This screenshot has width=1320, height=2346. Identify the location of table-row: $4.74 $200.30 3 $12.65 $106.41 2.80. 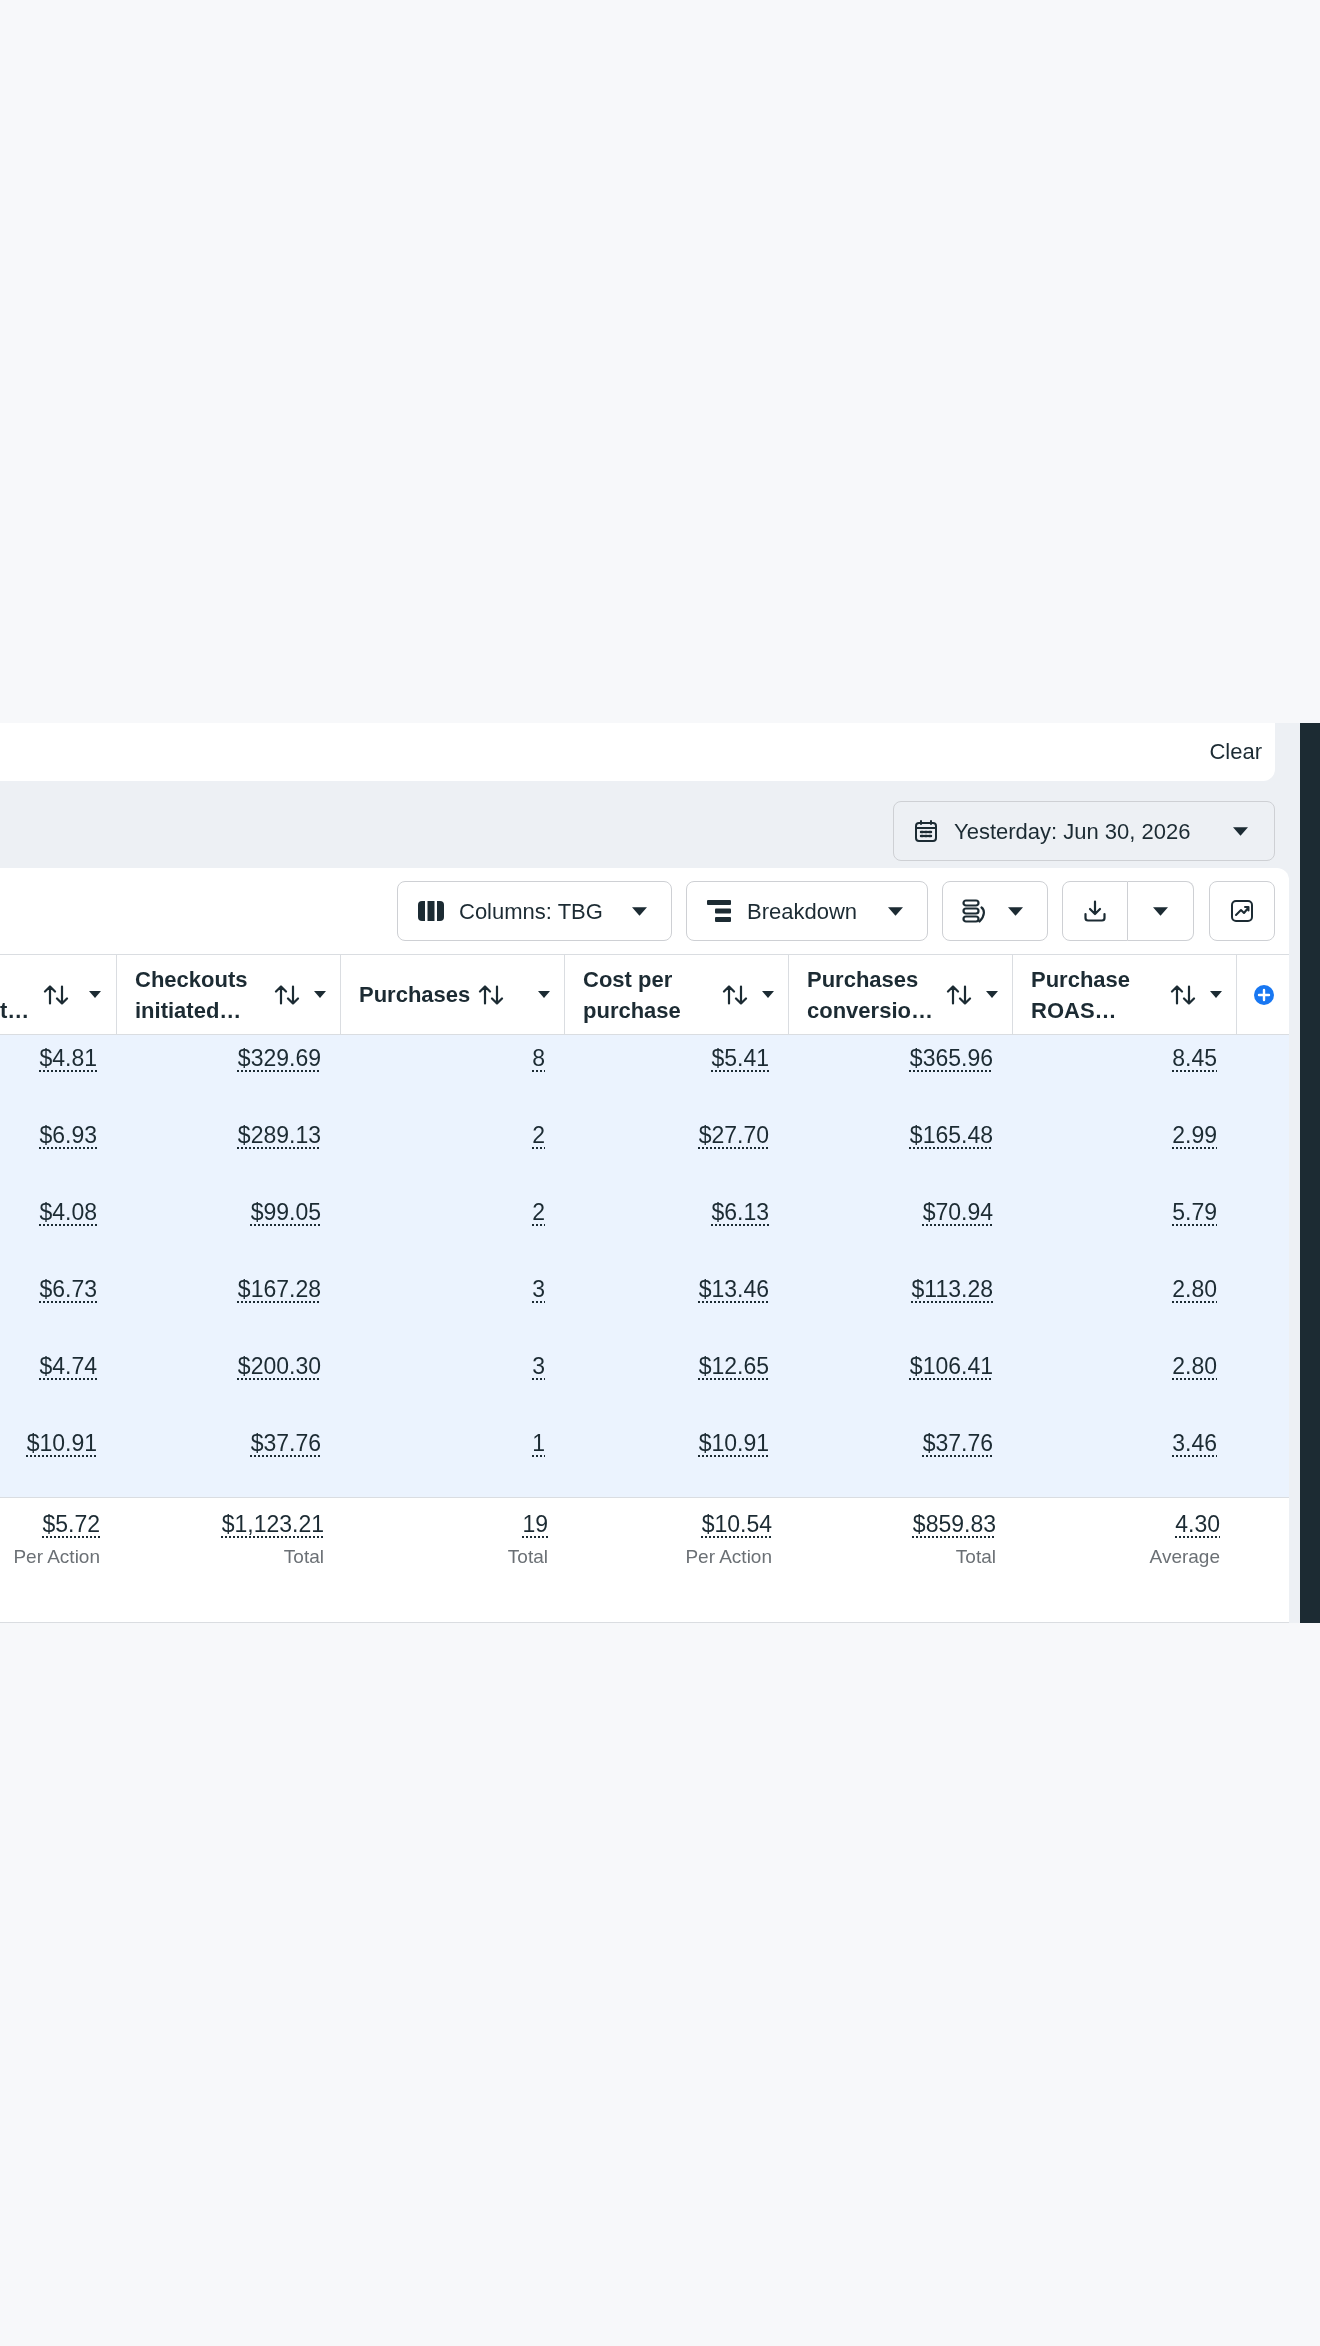
(644, 1381).